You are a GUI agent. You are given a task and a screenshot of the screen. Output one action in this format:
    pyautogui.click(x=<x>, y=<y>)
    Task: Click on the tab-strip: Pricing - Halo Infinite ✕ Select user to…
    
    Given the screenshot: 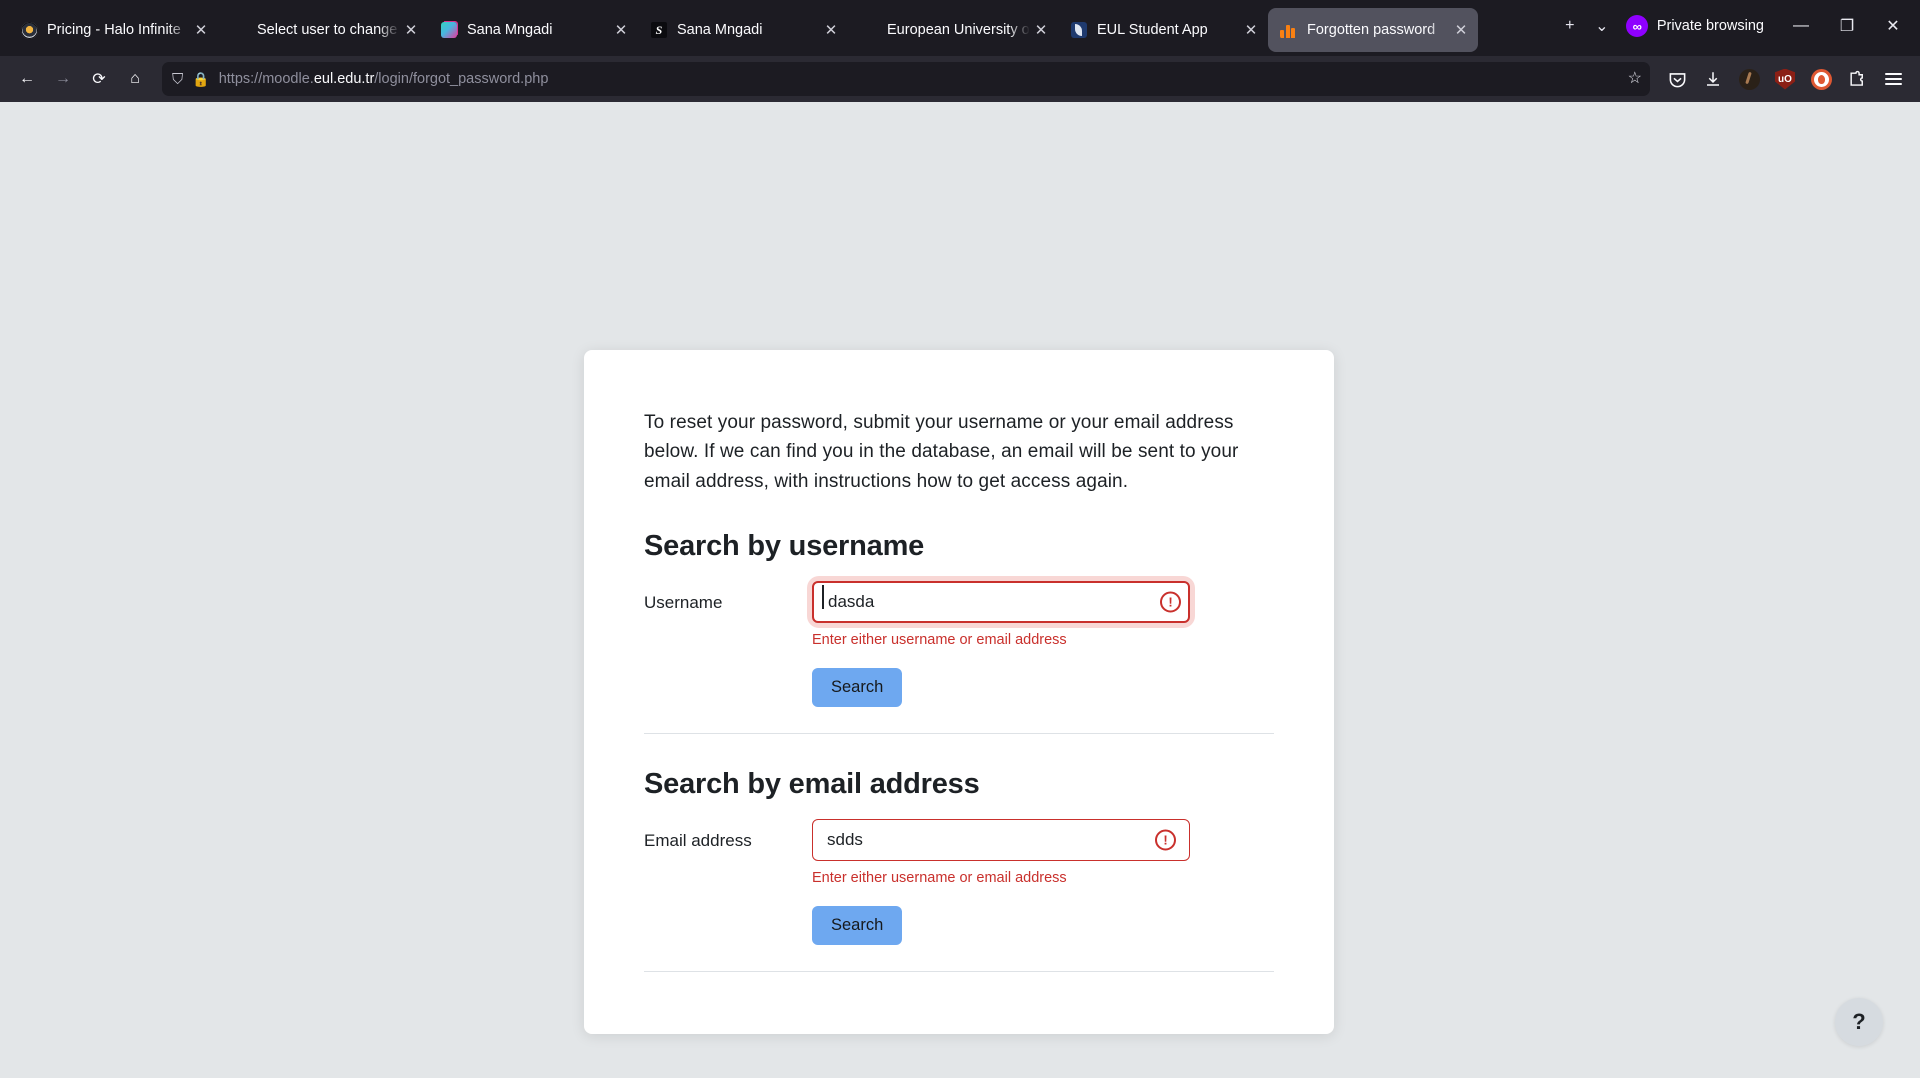 What is the action you would take?
    pyautogui.click(x=960, y=28)
    